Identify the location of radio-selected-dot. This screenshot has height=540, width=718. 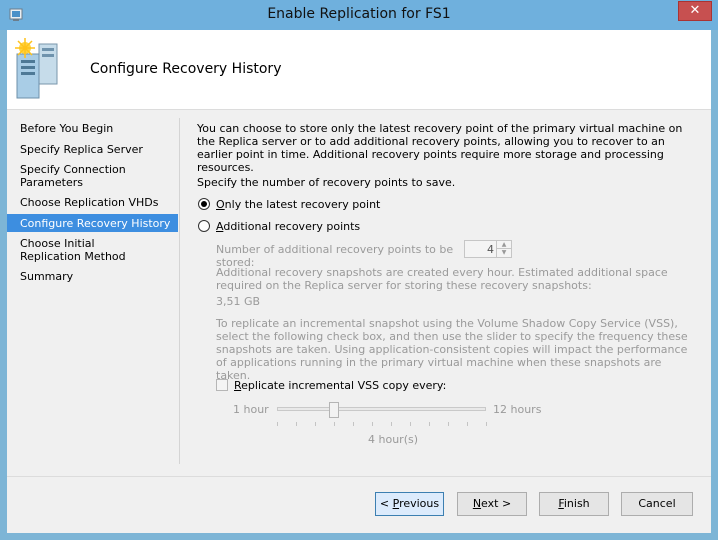
(204, 204).